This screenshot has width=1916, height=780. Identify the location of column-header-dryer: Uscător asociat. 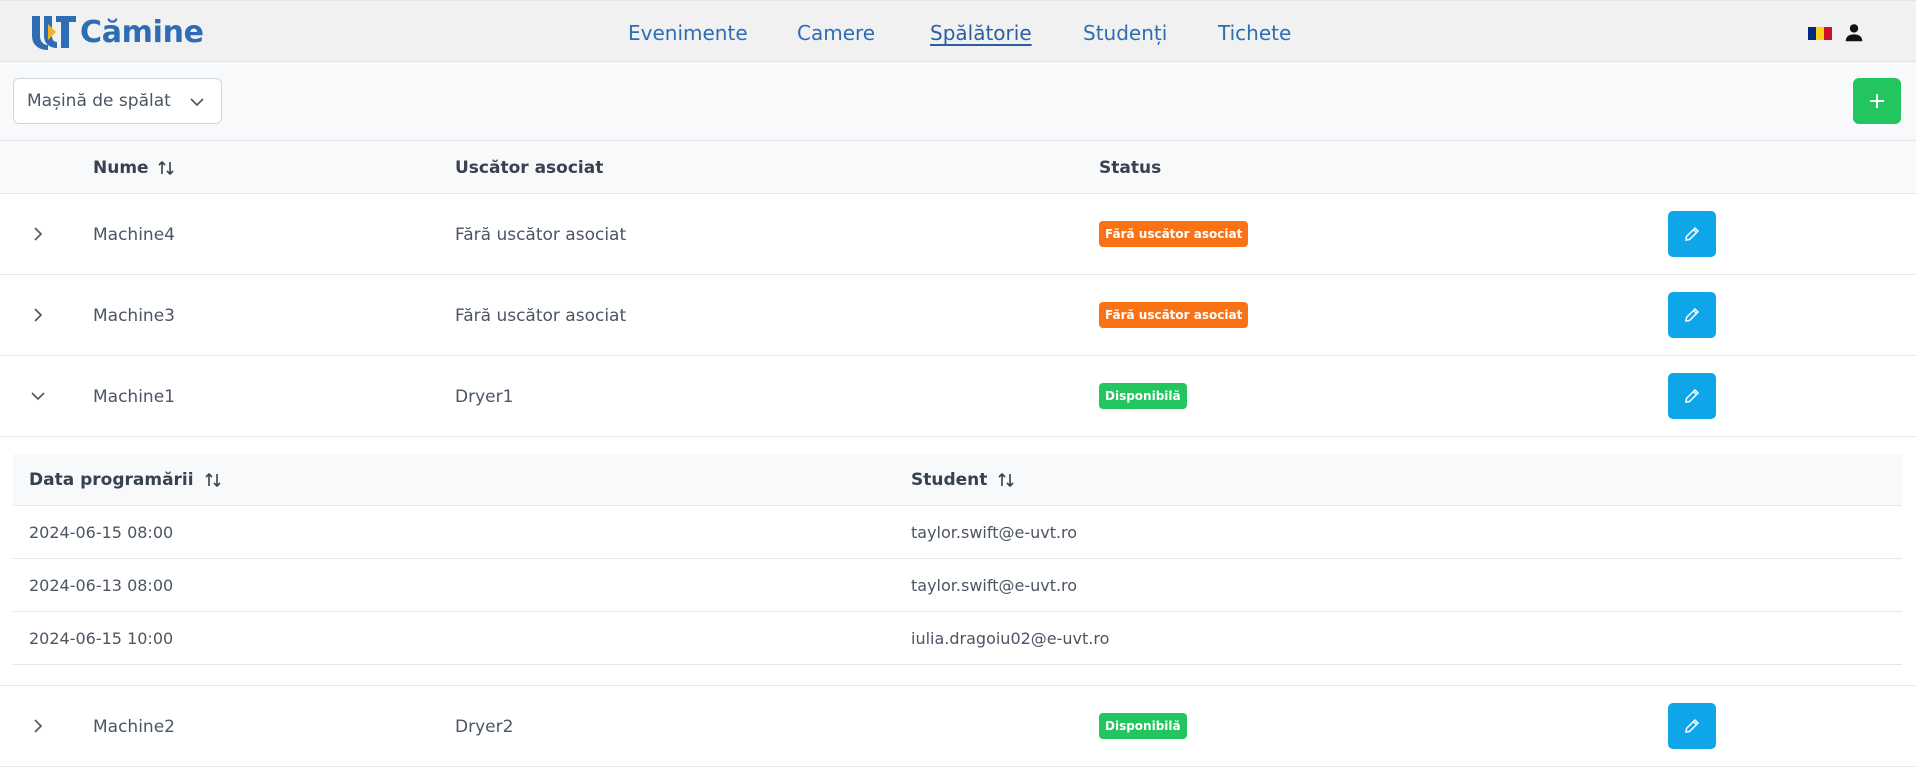
(529, 168).